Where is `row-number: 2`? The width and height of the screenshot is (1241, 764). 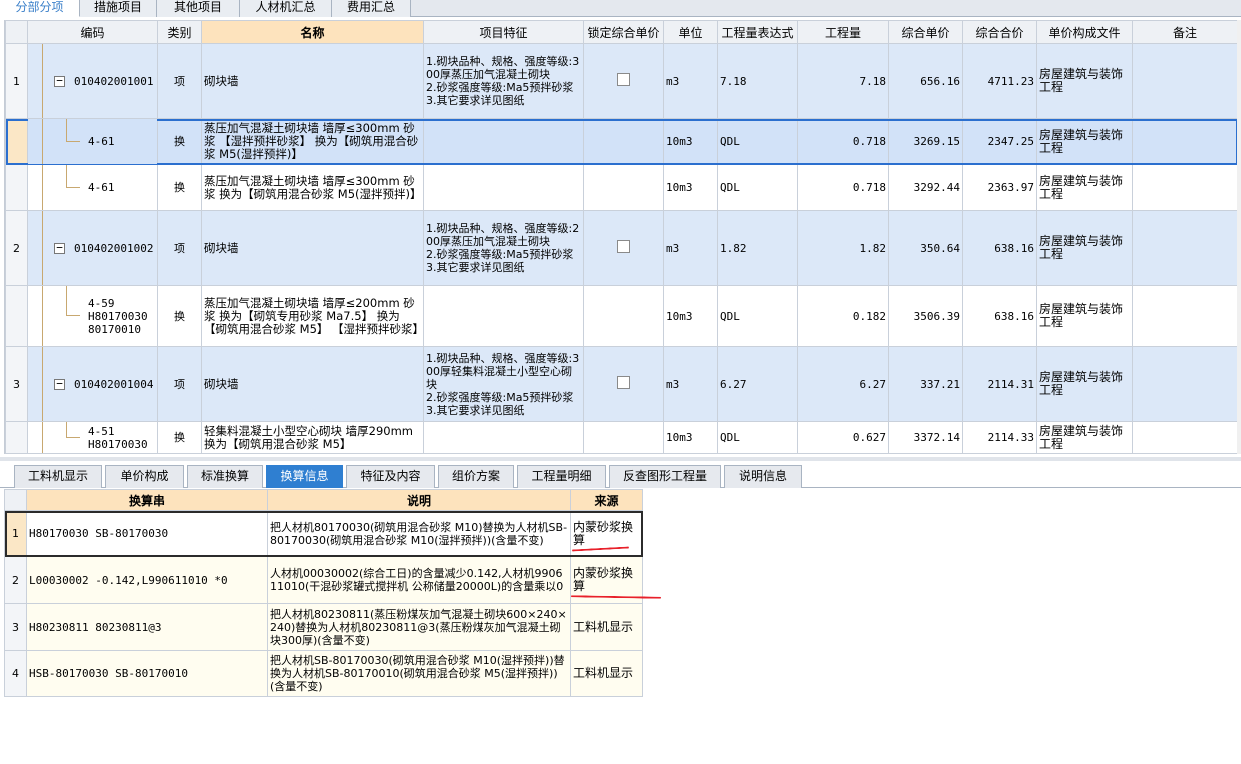 row-number: 2 is located at coordinates (16, 248).